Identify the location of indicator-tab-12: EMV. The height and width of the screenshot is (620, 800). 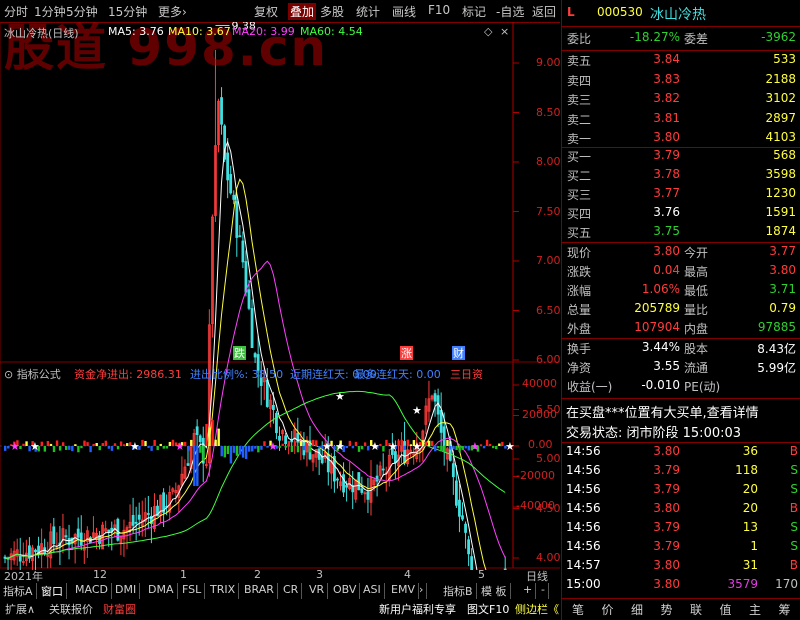
(403, 591).